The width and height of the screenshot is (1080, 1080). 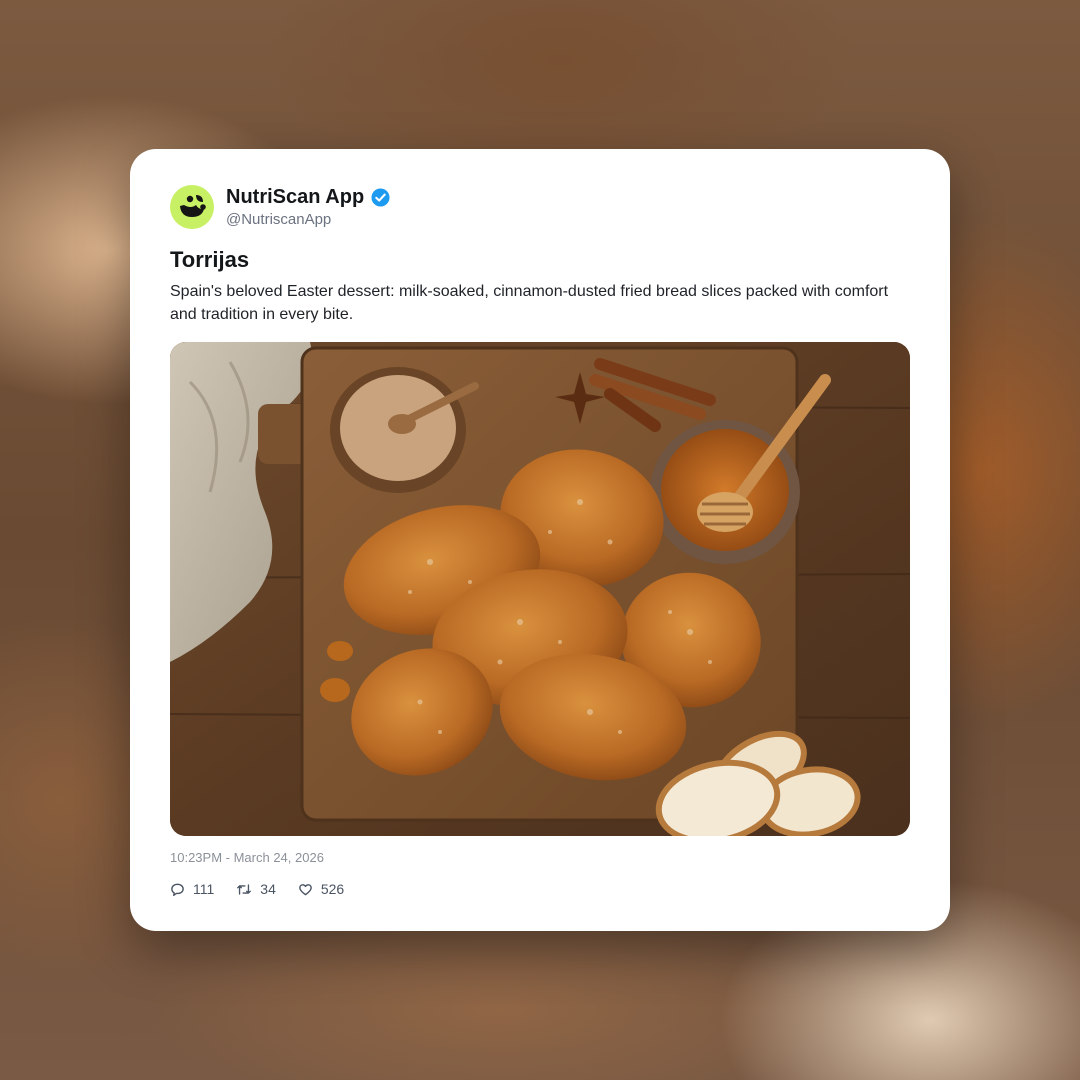 What do you see at coordinates (305, 889) in the screenshot?
I see `heart-icon` at bounding box center [305, 889].